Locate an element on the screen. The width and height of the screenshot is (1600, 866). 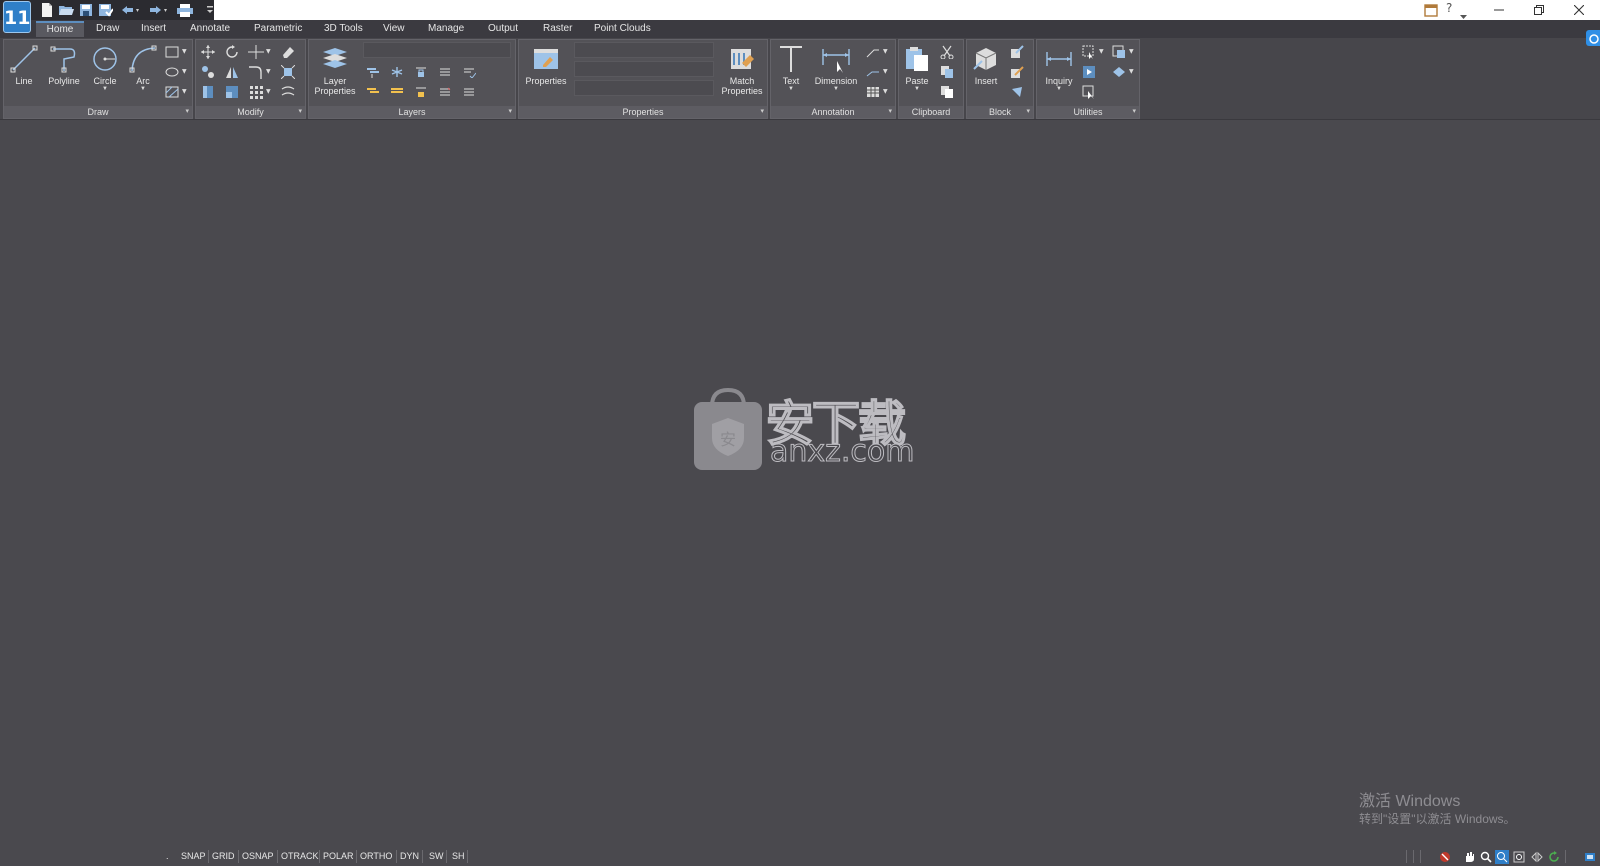
status-otrack: OTRACK is located at coordinates (300, 856).